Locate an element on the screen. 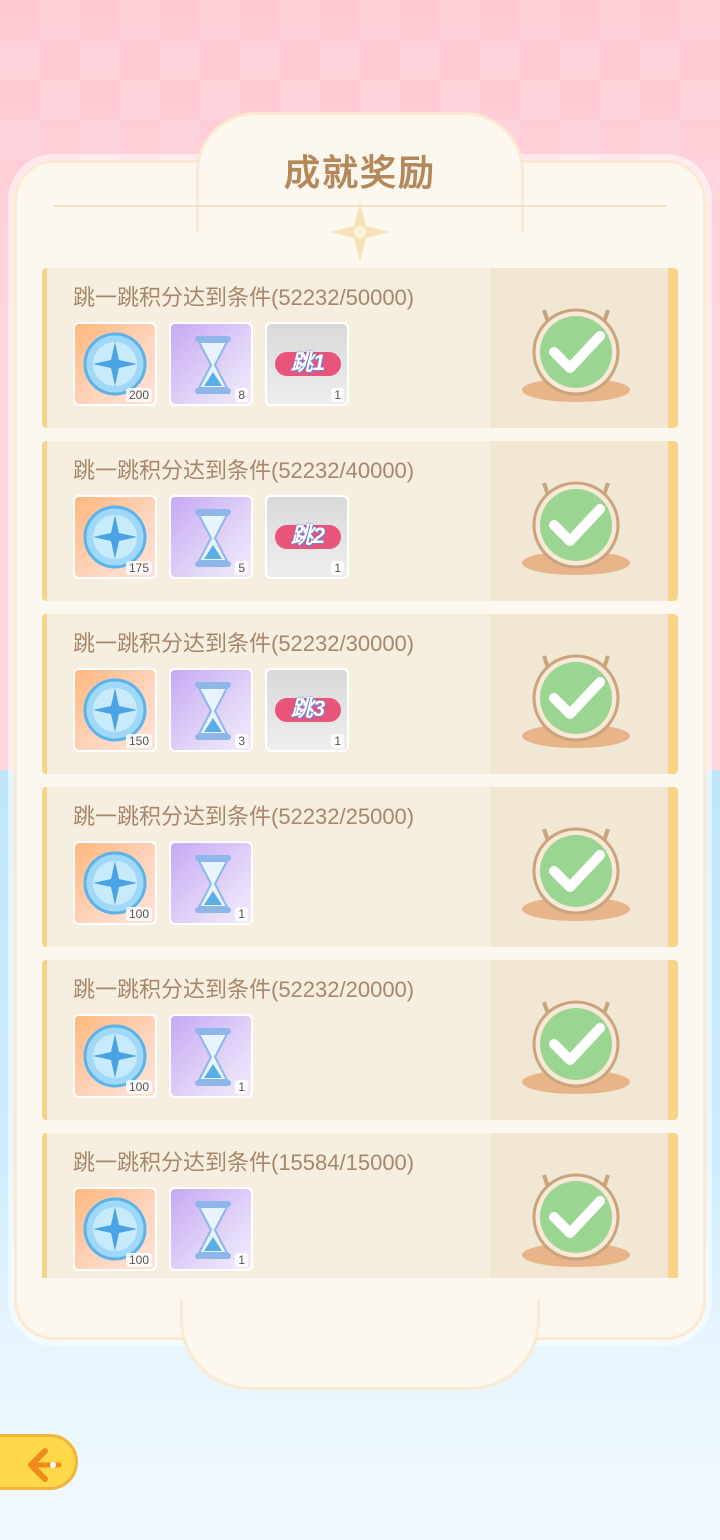 This screenshot has height=1540, width=720. reward-items: 150 3 跳3 1 is located at coordinates (211, 710).